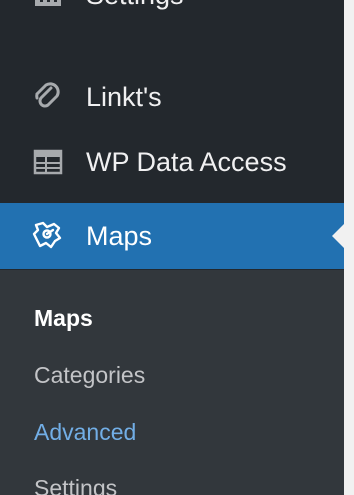  Describe the element at coordinates (172, 236) in the screenshot. I see `menu-item-maps: Maps` at that location.